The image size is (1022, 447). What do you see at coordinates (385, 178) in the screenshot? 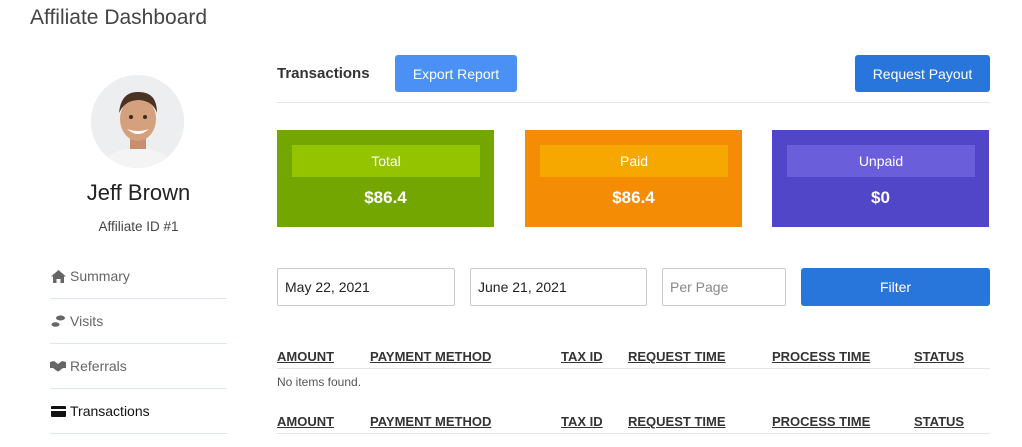
I see `total-card: Total $86.4` at bounding box center [385, 178].